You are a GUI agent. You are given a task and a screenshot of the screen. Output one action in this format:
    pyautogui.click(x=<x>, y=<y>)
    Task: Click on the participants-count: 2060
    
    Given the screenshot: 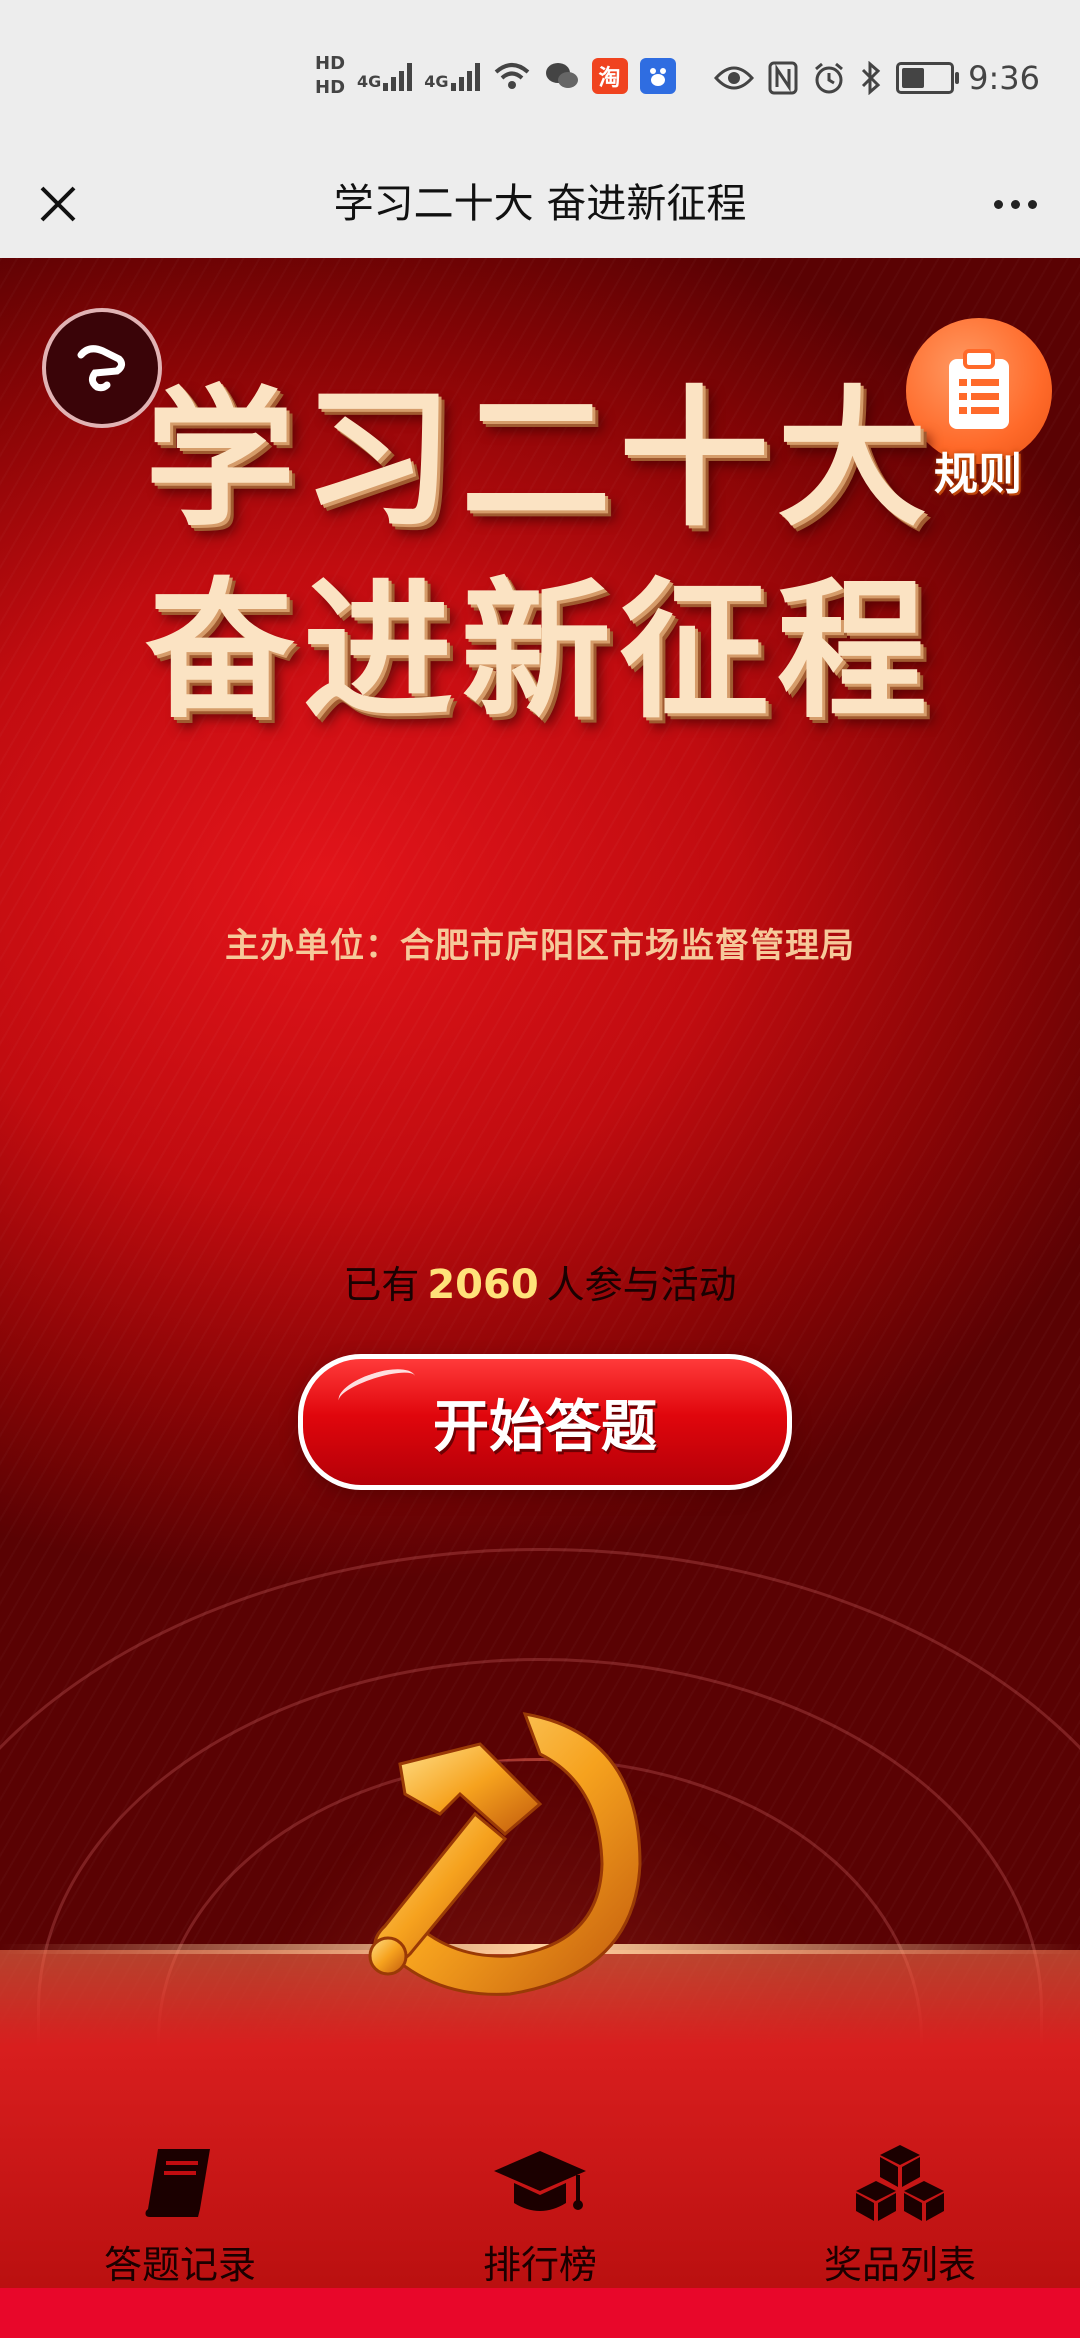 What is the action you would take?
    pyautogui.click(x=483, y=1285)
    